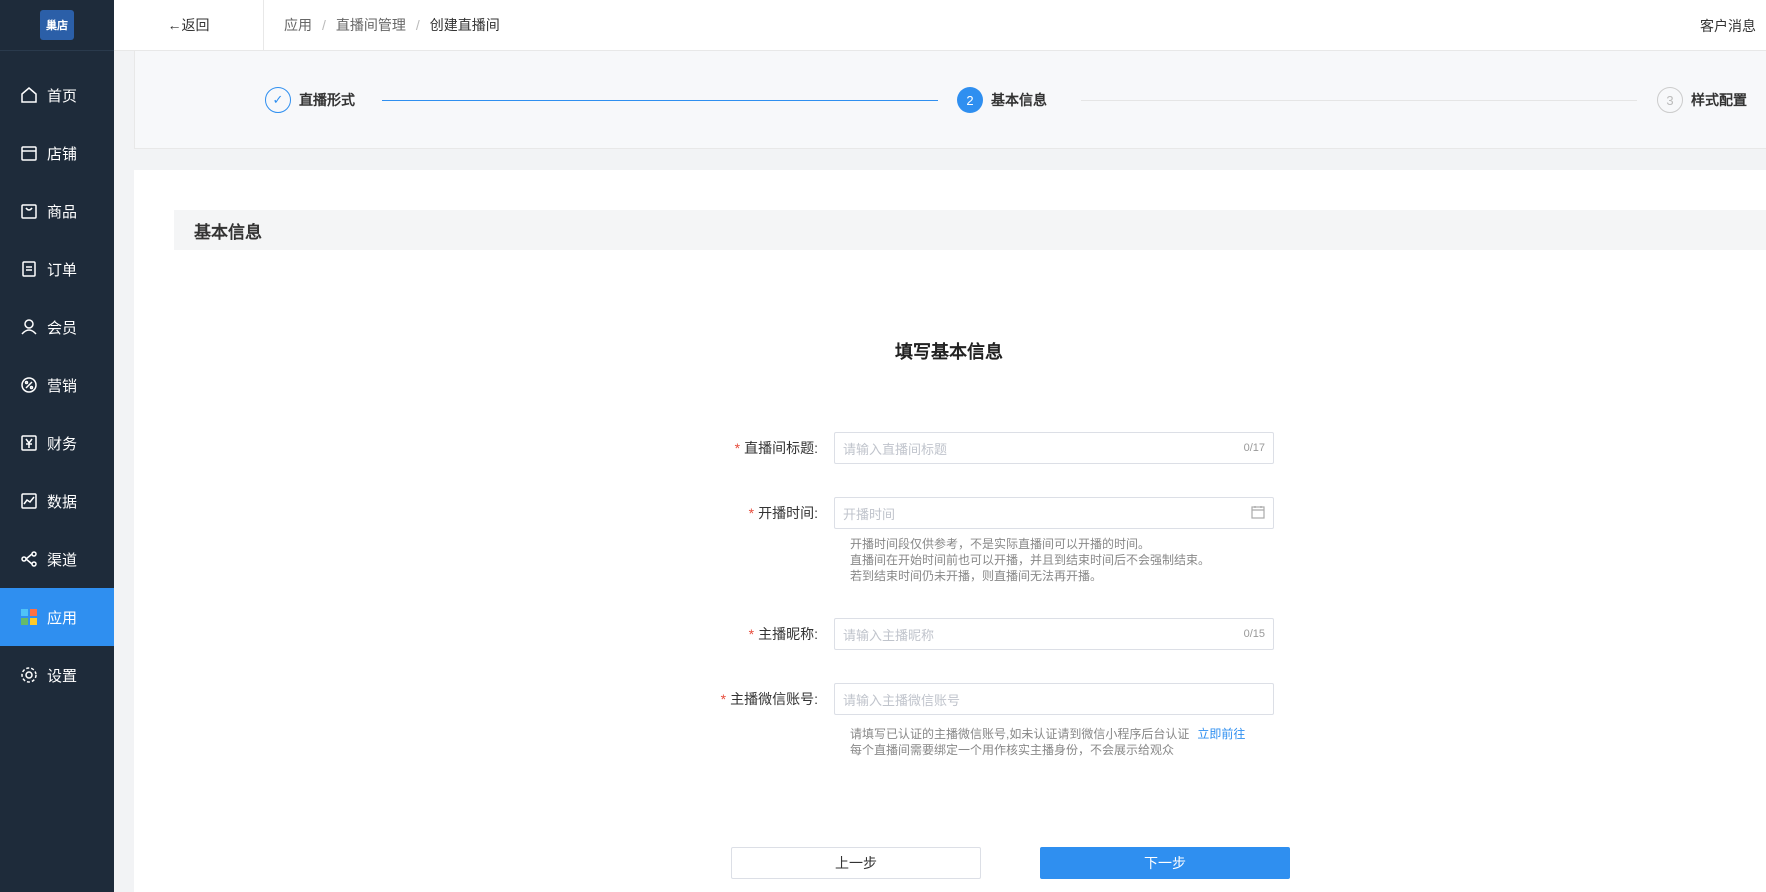 This screenshot has height=892, width=1766. Describe the element at coordinates (298, 25) in the screenshot. I see `breadcrumb-item: 应用` at that location.